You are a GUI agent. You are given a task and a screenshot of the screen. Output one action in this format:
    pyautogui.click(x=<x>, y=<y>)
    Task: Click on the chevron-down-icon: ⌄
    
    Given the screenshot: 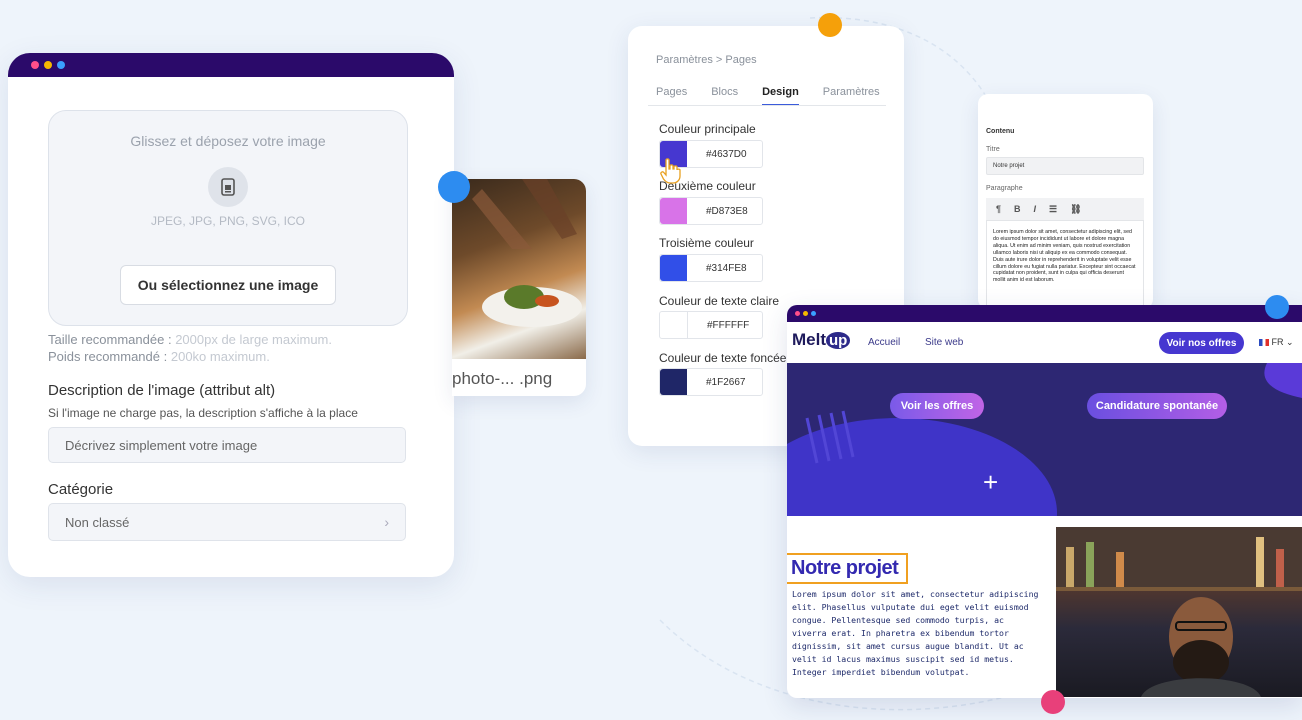 What is the action you would take?
    pyautogui.click(x=1290, y=342)
    